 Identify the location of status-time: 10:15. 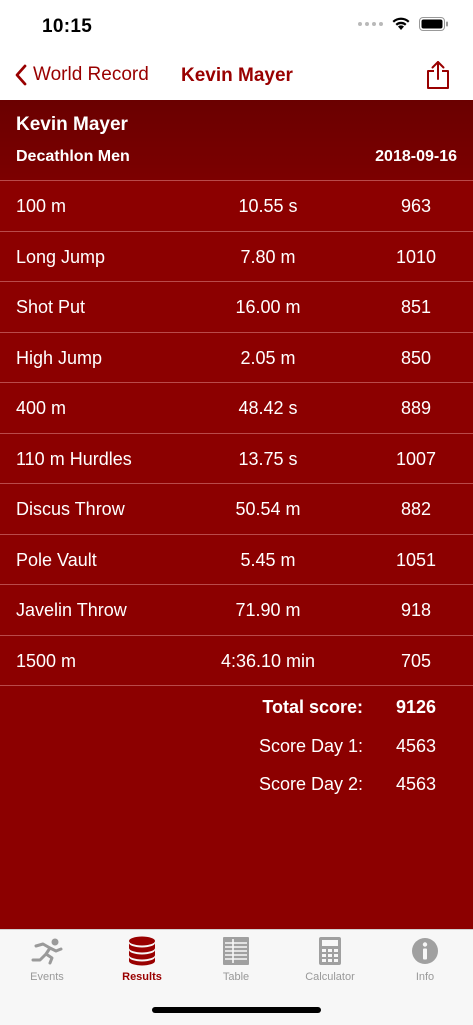
(67, 26).